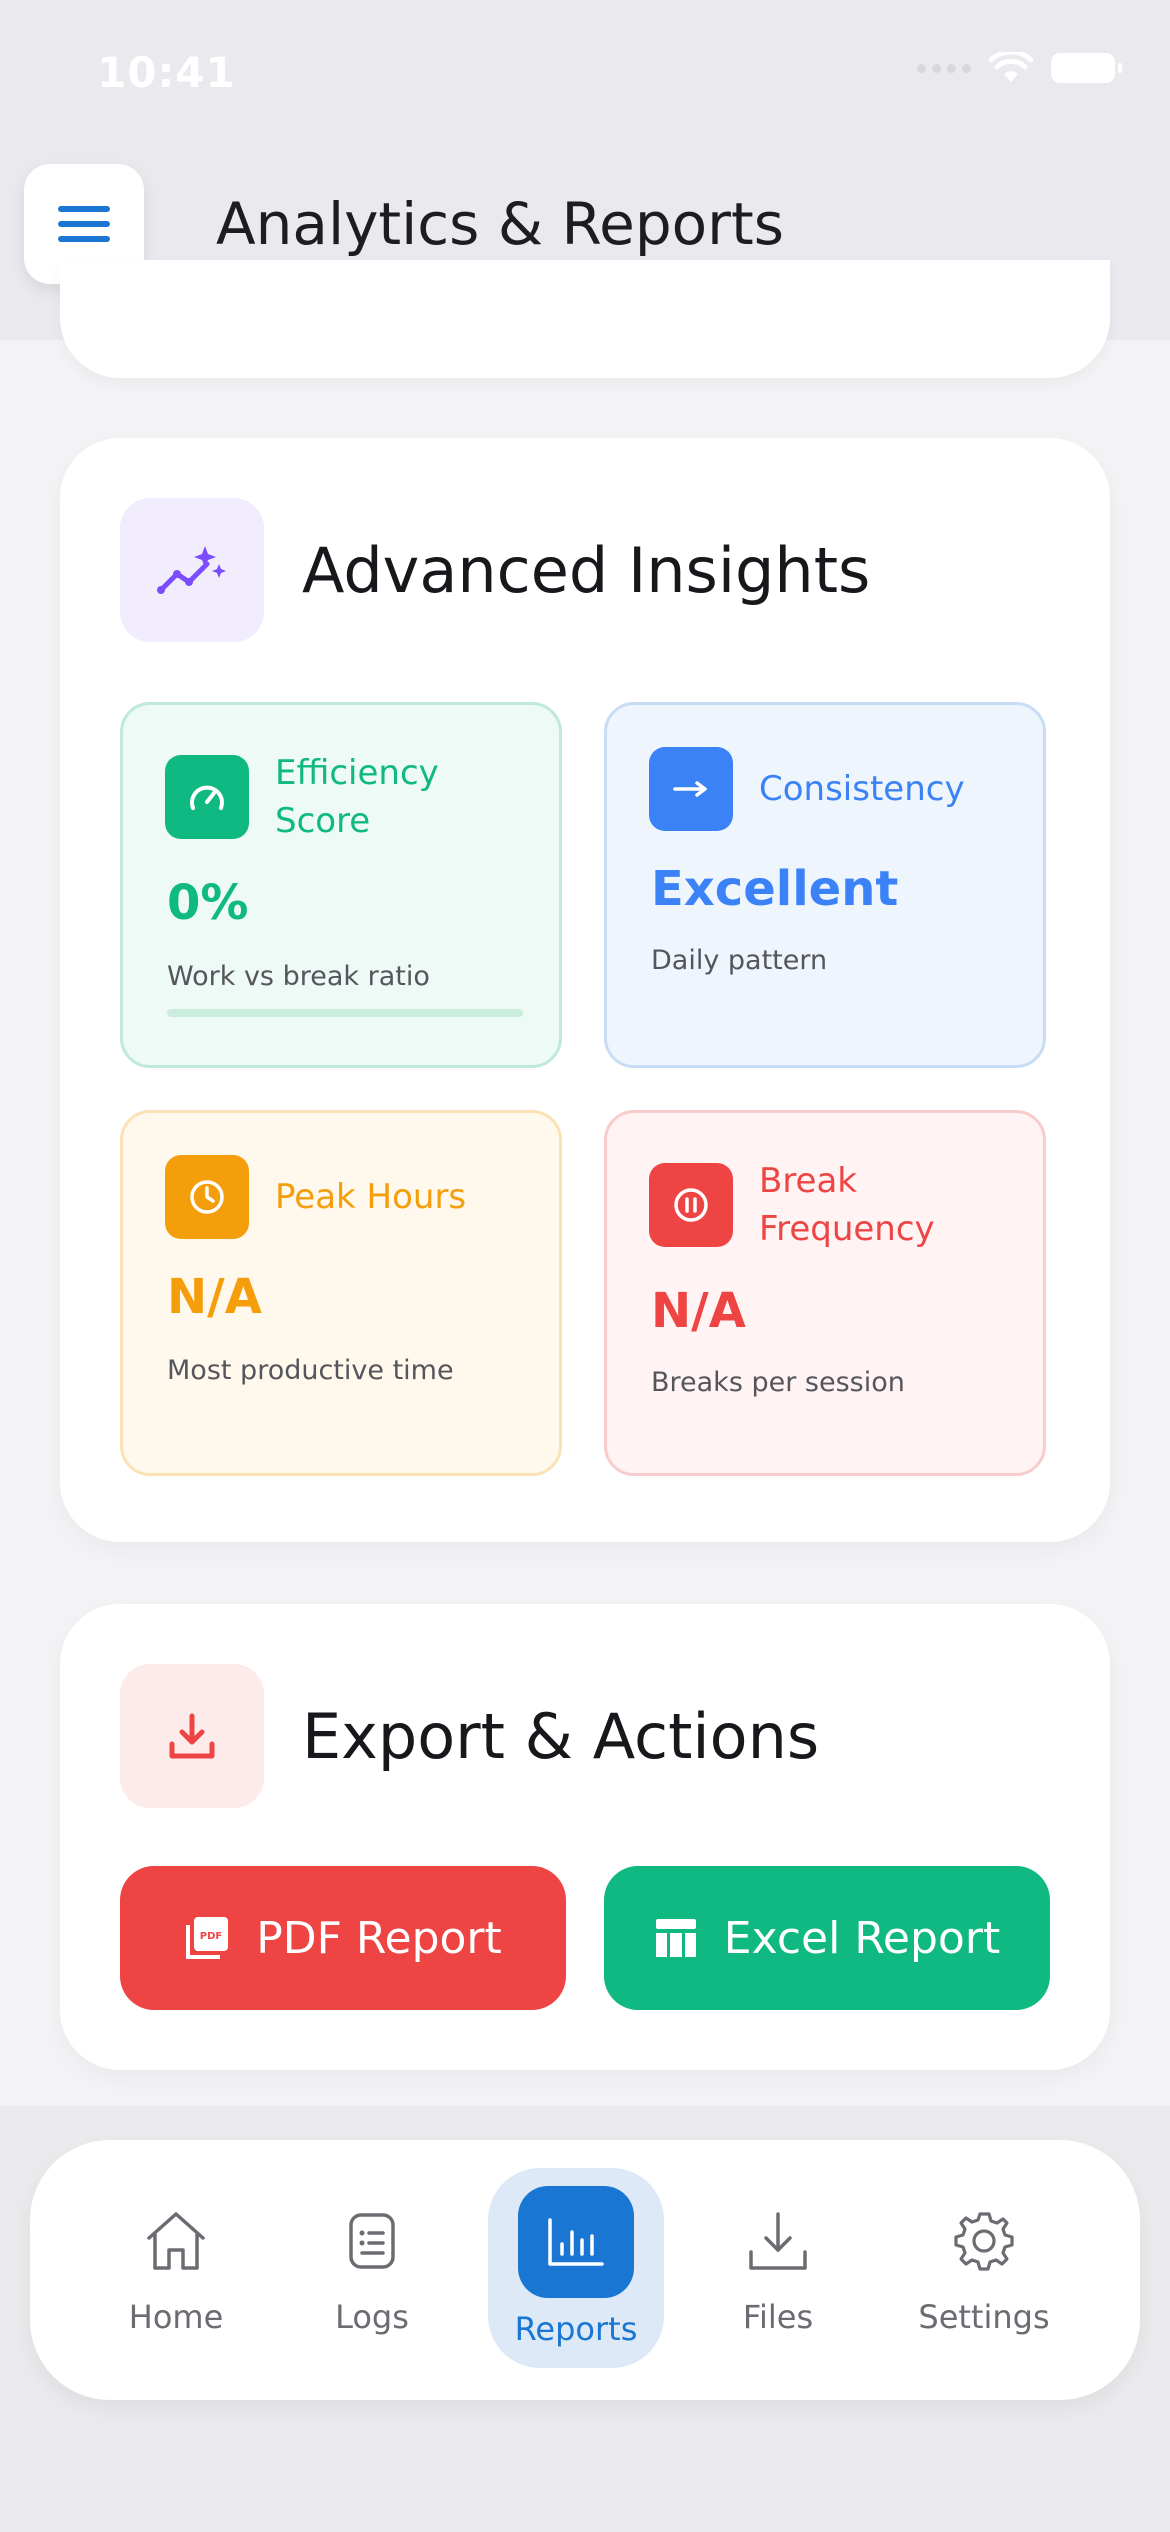 The width and height of the screenshot is (1170, 2532). I want to click on clock-icon, so click(207, 1197).